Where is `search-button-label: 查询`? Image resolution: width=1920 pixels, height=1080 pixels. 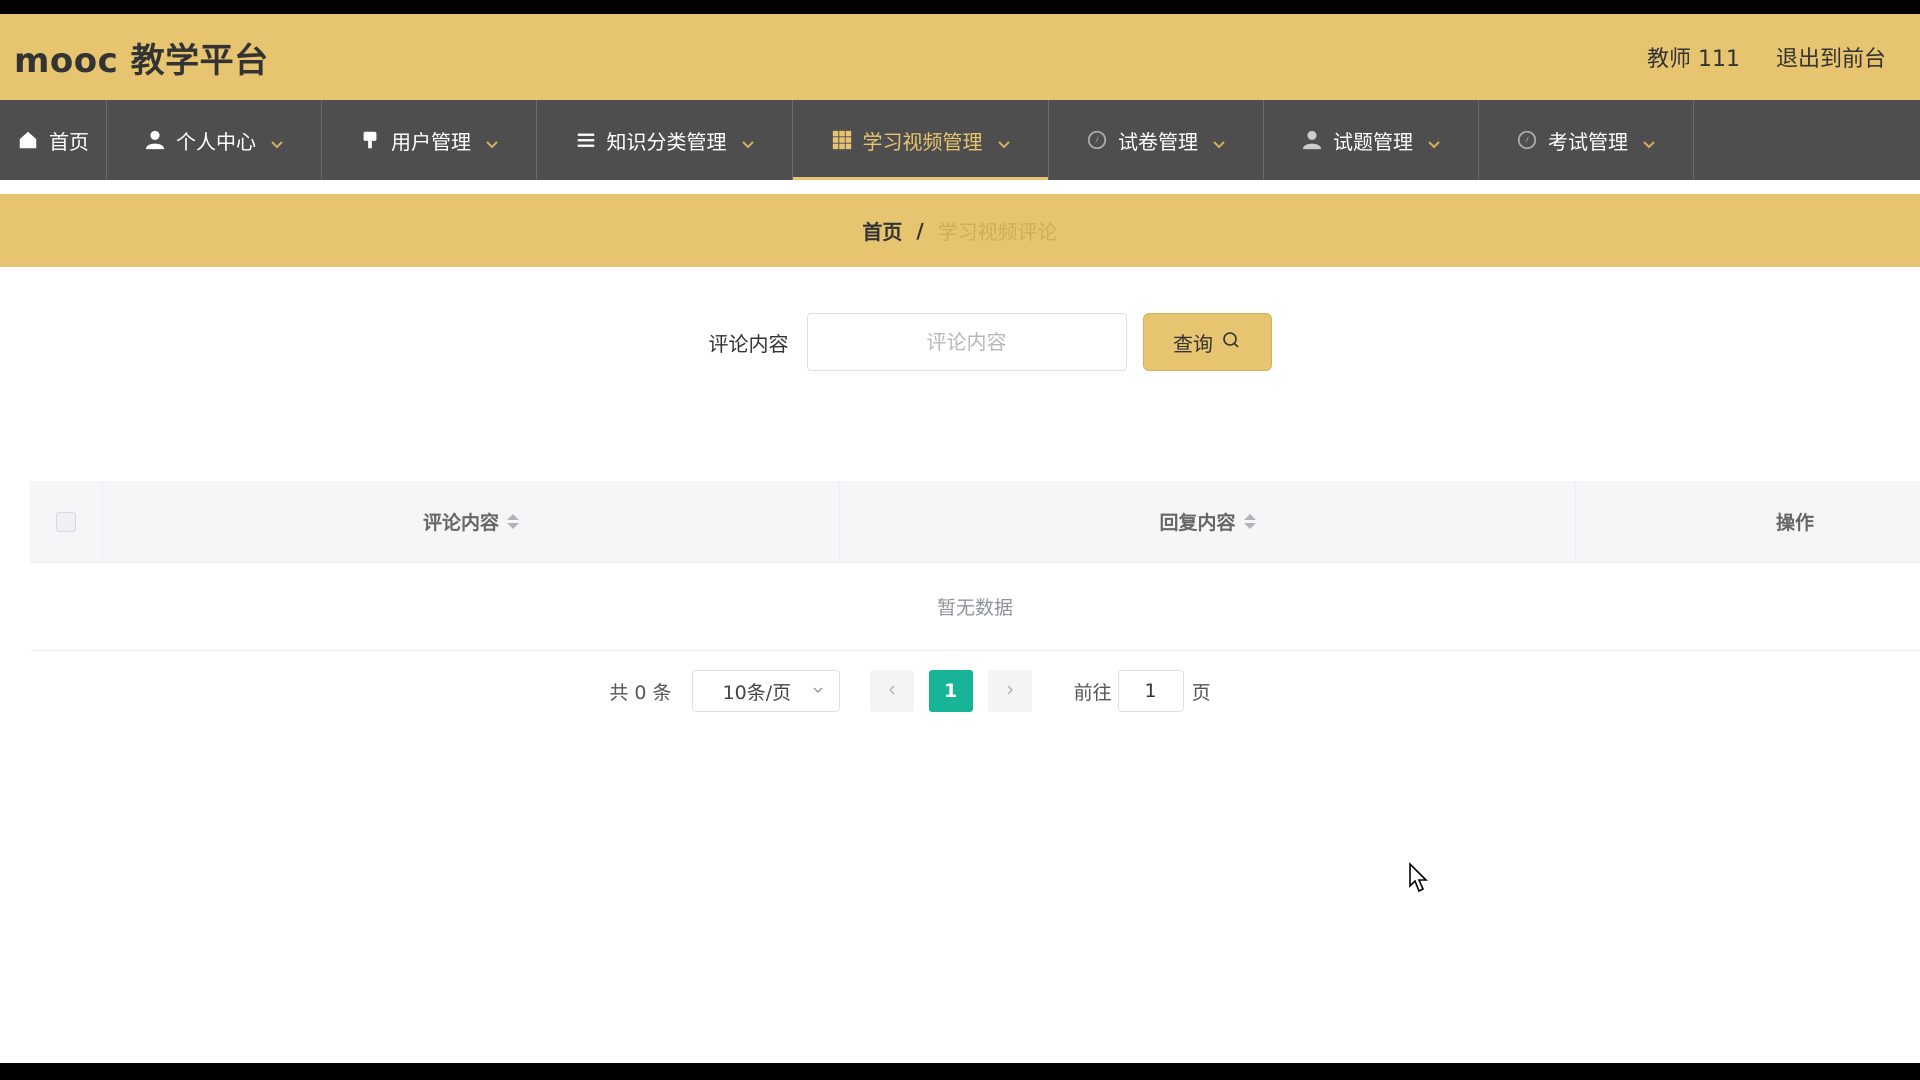 search-button-label: 查询 is located at coordinates (1193, 343).